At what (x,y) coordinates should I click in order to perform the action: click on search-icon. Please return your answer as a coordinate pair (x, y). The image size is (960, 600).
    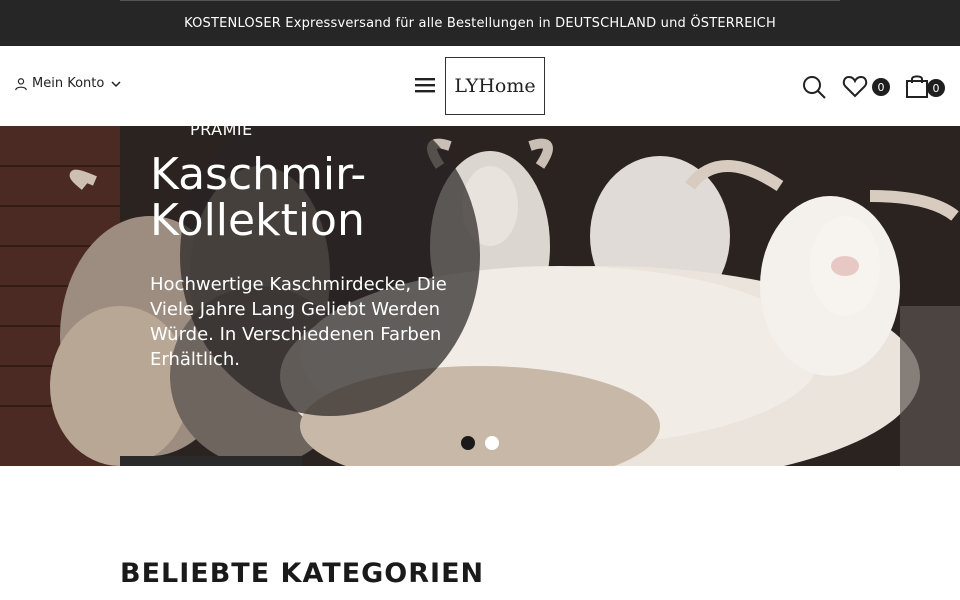
    Looking at the image, I should click on (814, 87).